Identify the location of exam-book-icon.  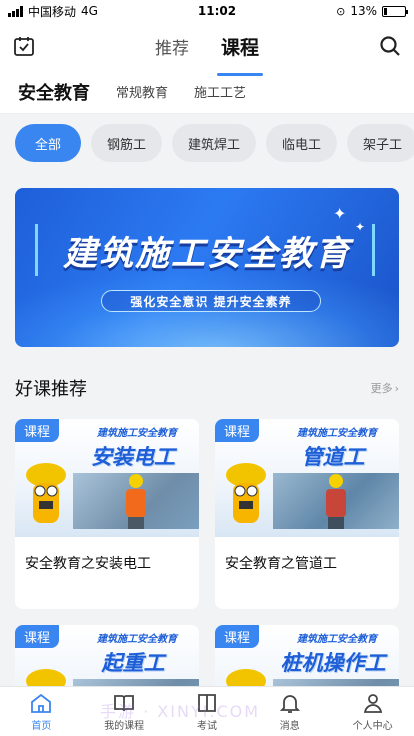
(207, 703).